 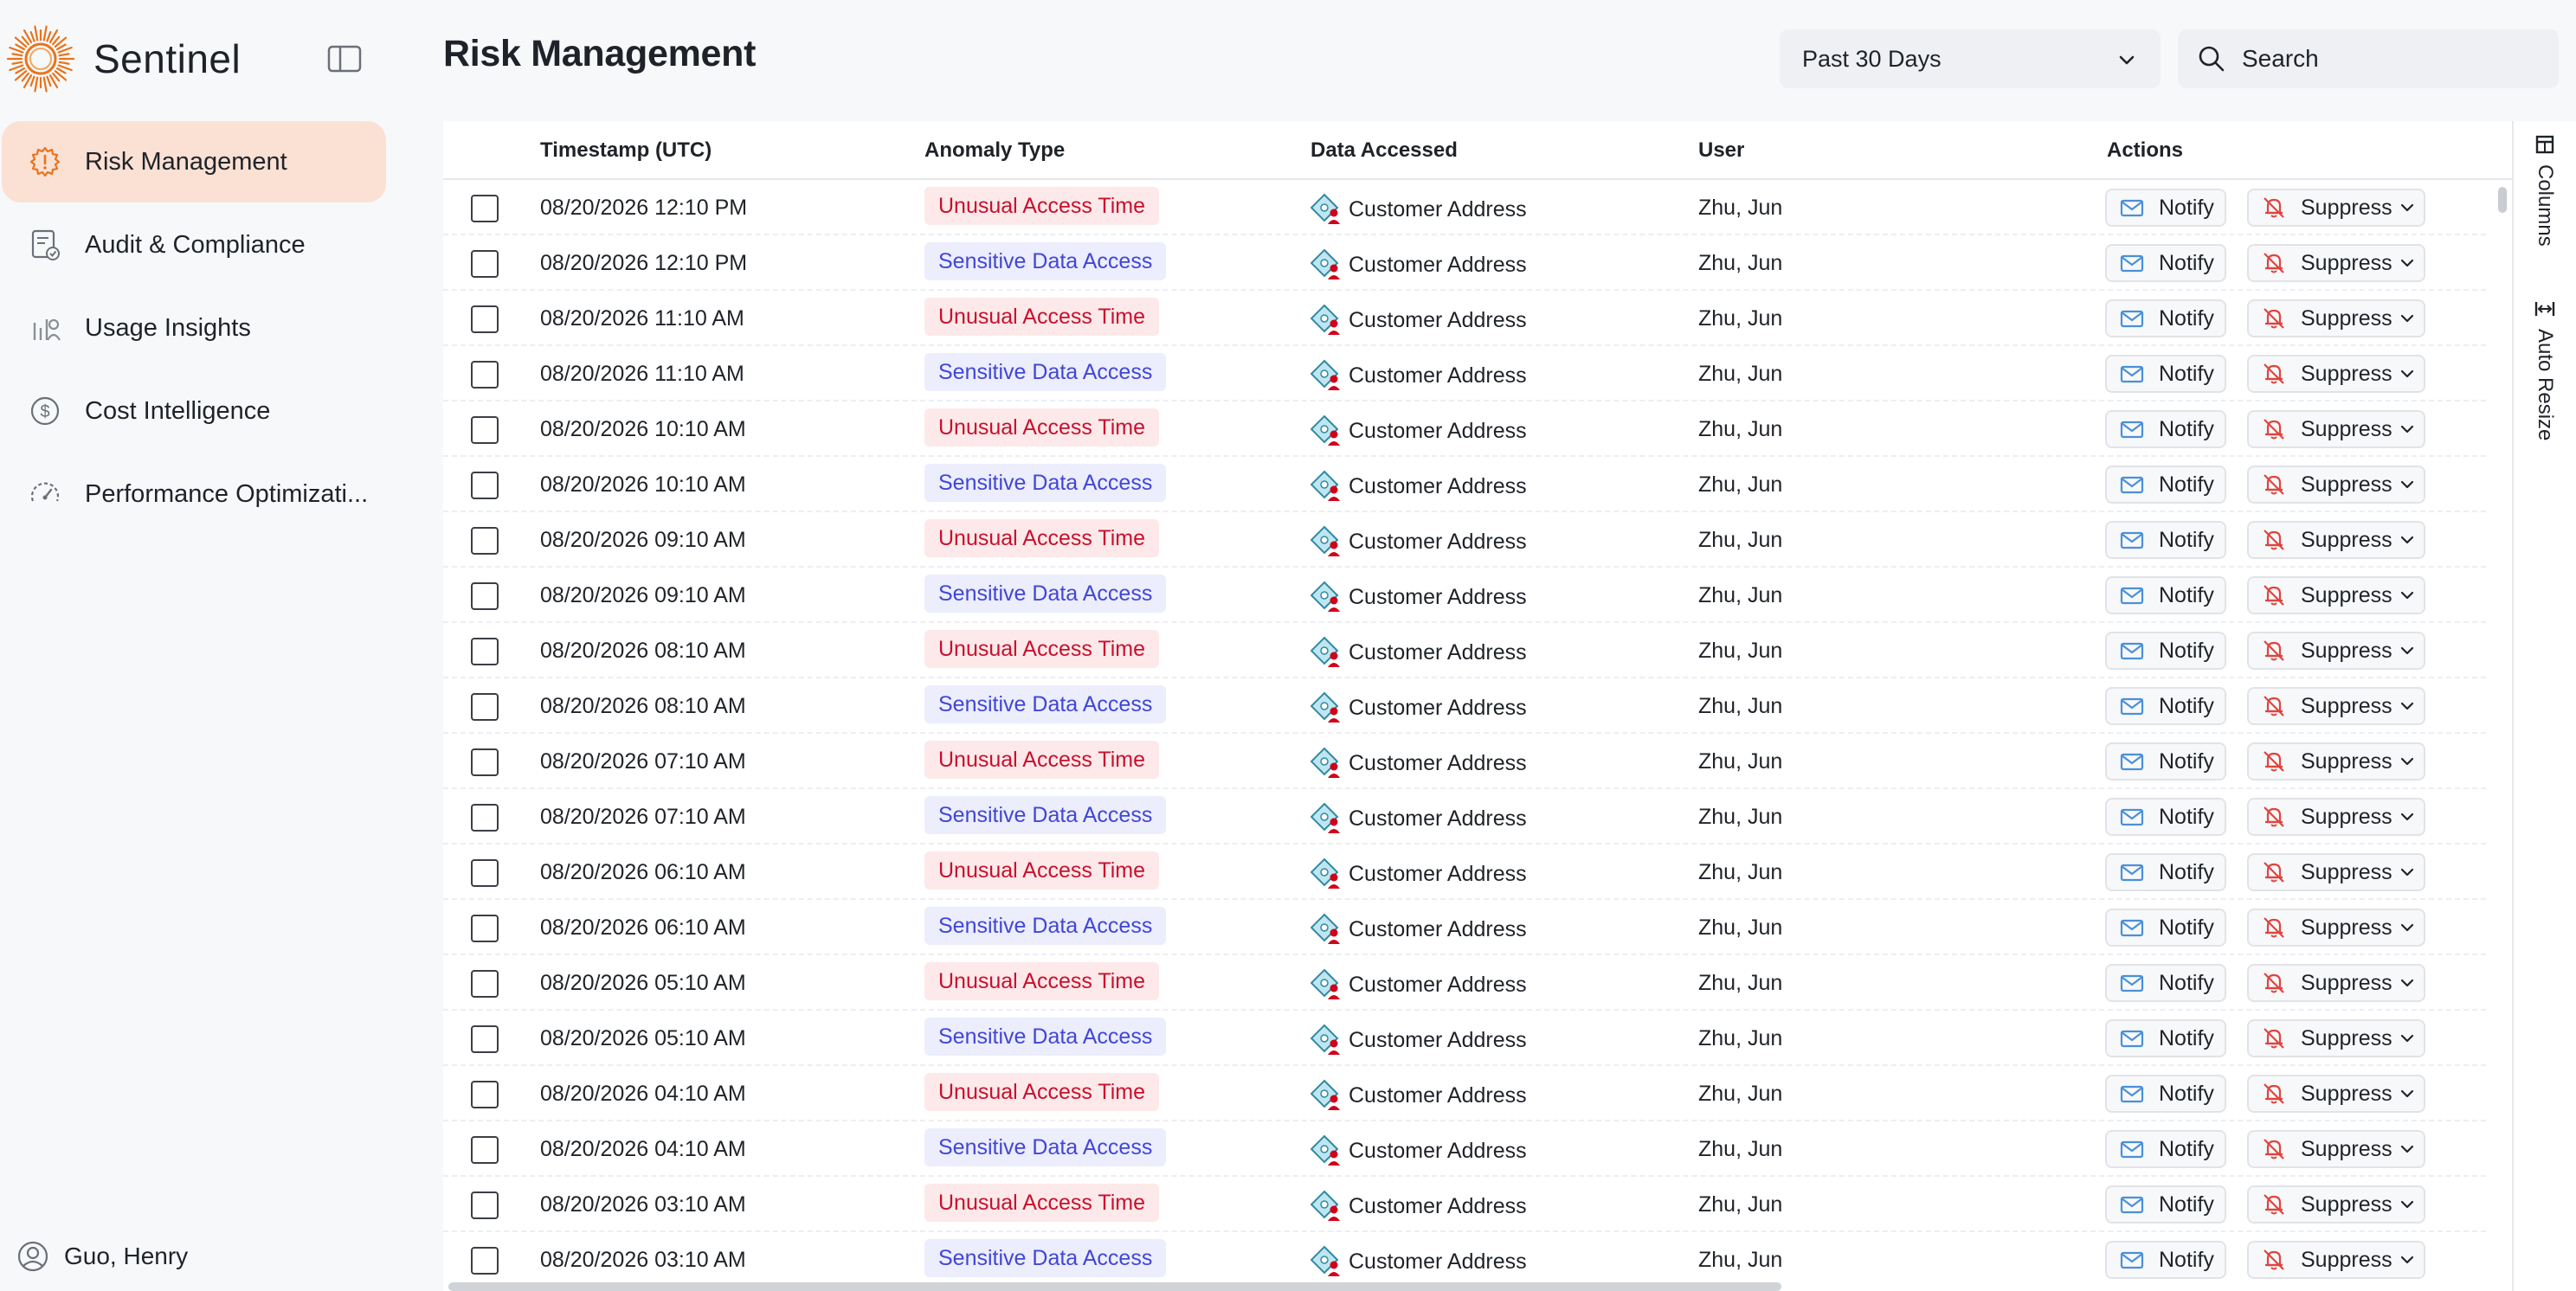 What do you see at coordinates (2545, 190) in the screenshot?
I see `columns-panel-tab: Columns` at bounding box center [2545, 190].